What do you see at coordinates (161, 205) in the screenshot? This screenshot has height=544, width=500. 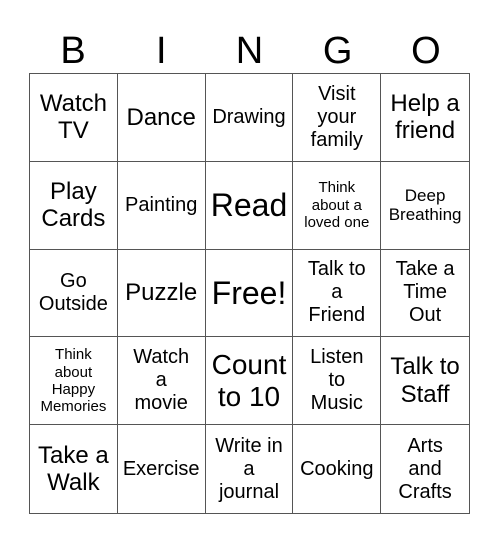 I see `bingo-cell: Painting` at bounding box center [161, 205].